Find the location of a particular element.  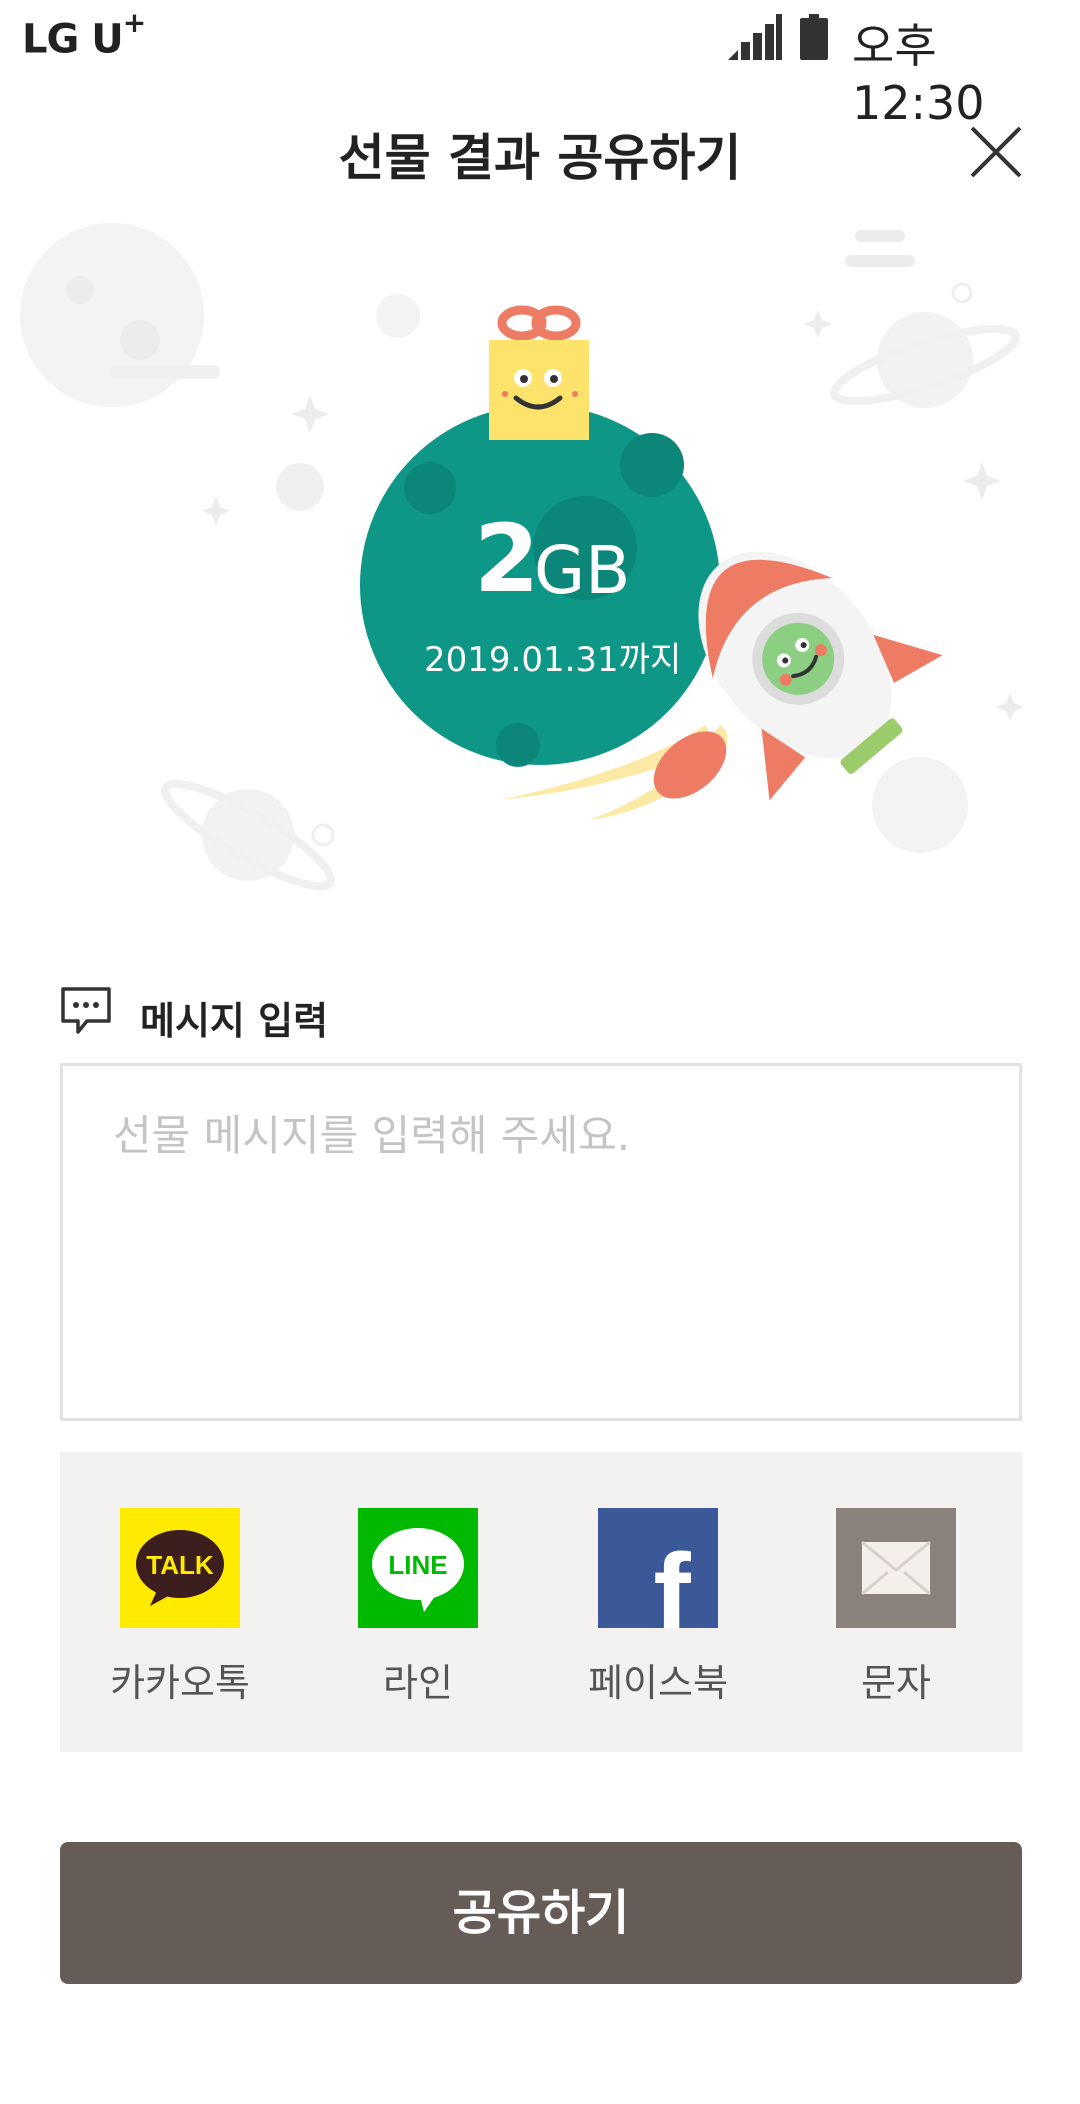

line-icon: LINE is located at coordinates (418, 1568).